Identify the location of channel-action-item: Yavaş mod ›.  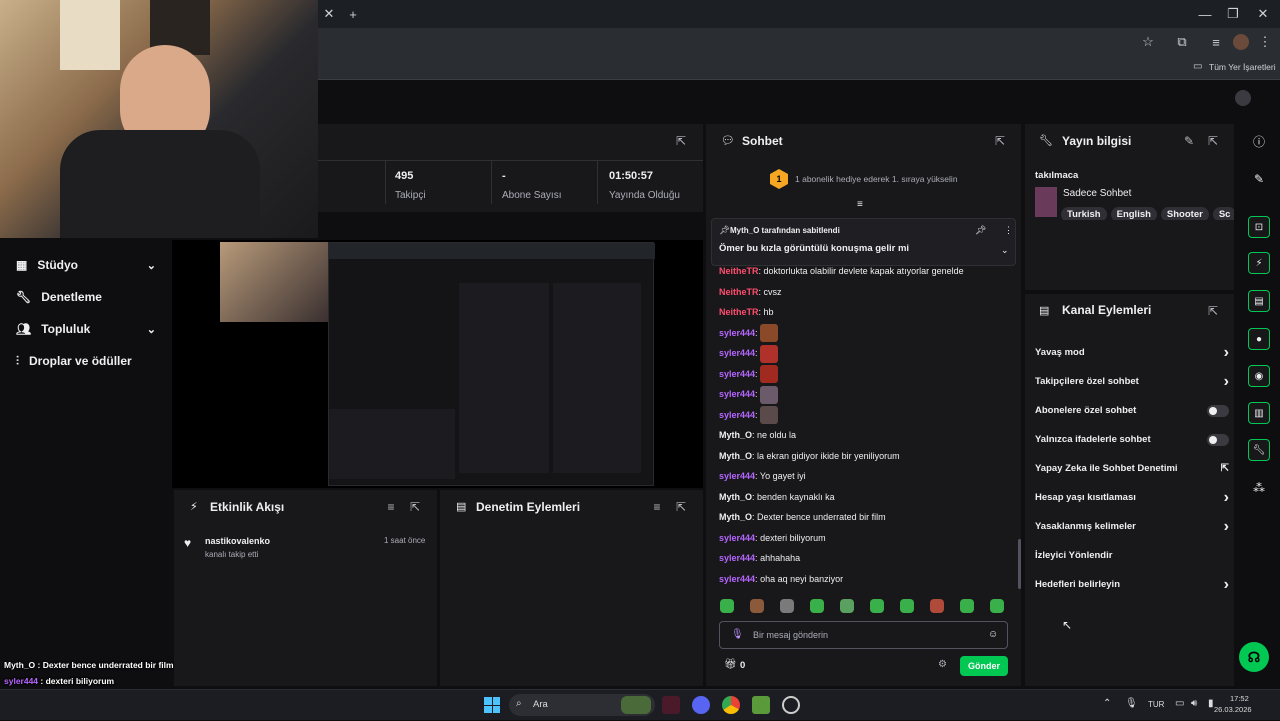
(1132, 352).